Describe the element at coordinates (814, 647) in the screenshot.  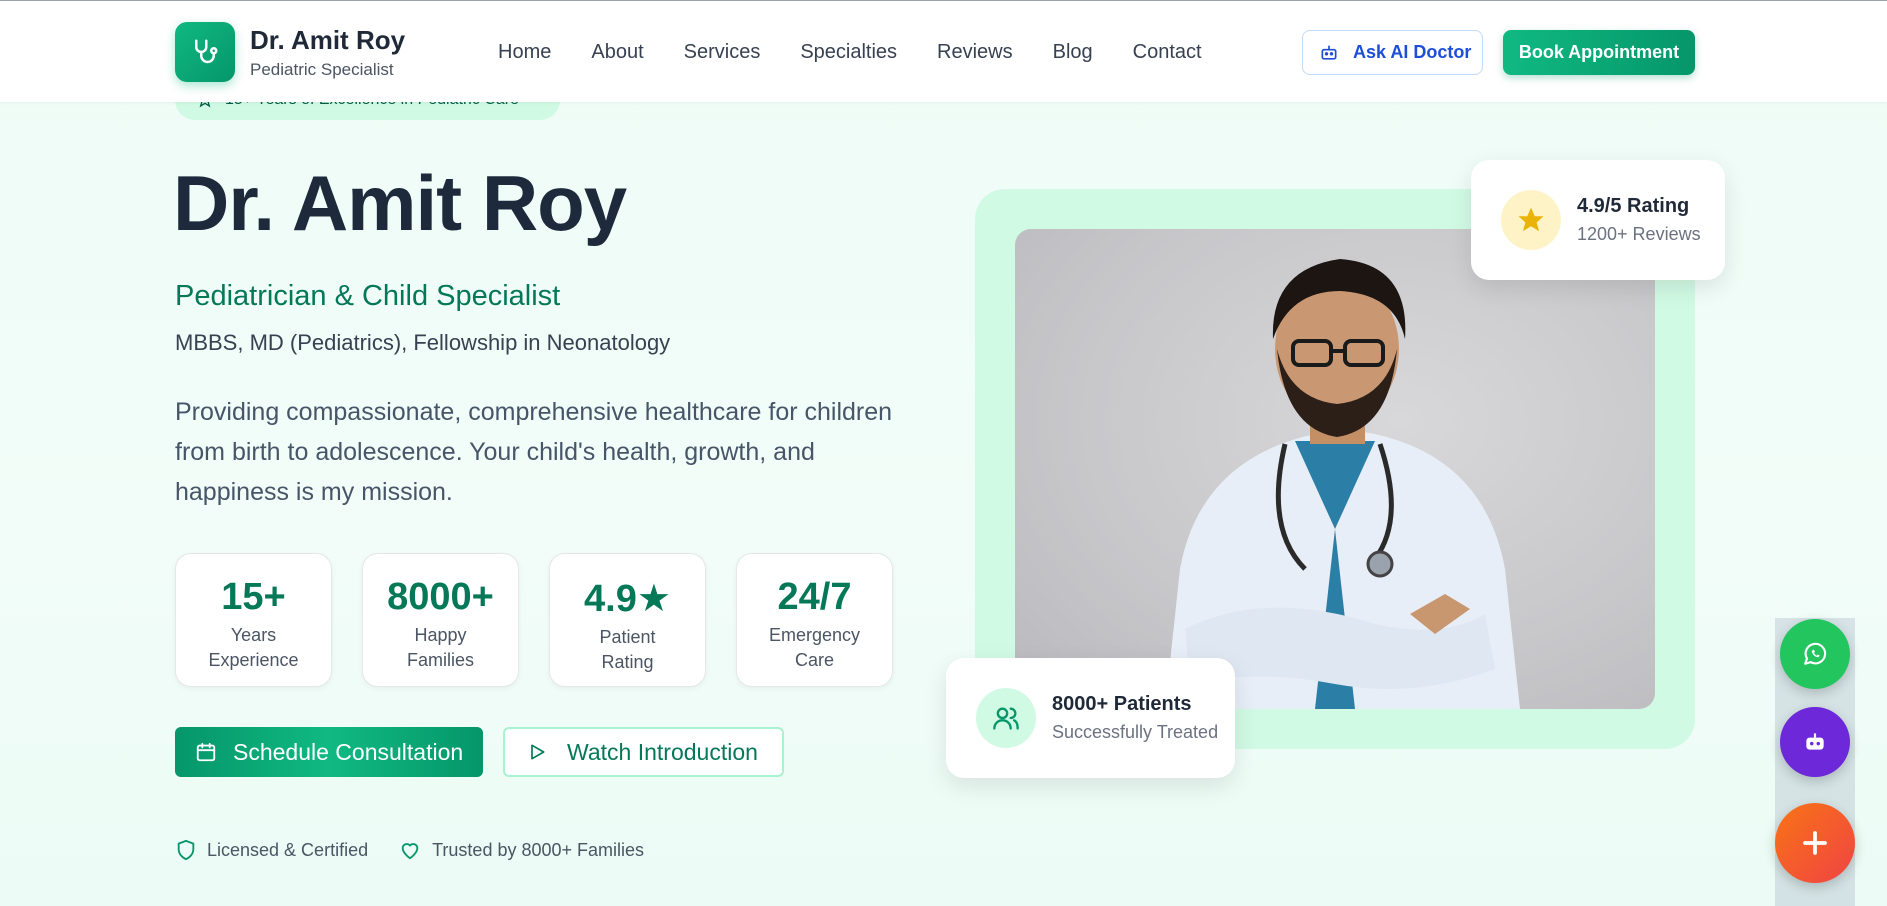
I see `stat-label: Emergency Care` at that location.